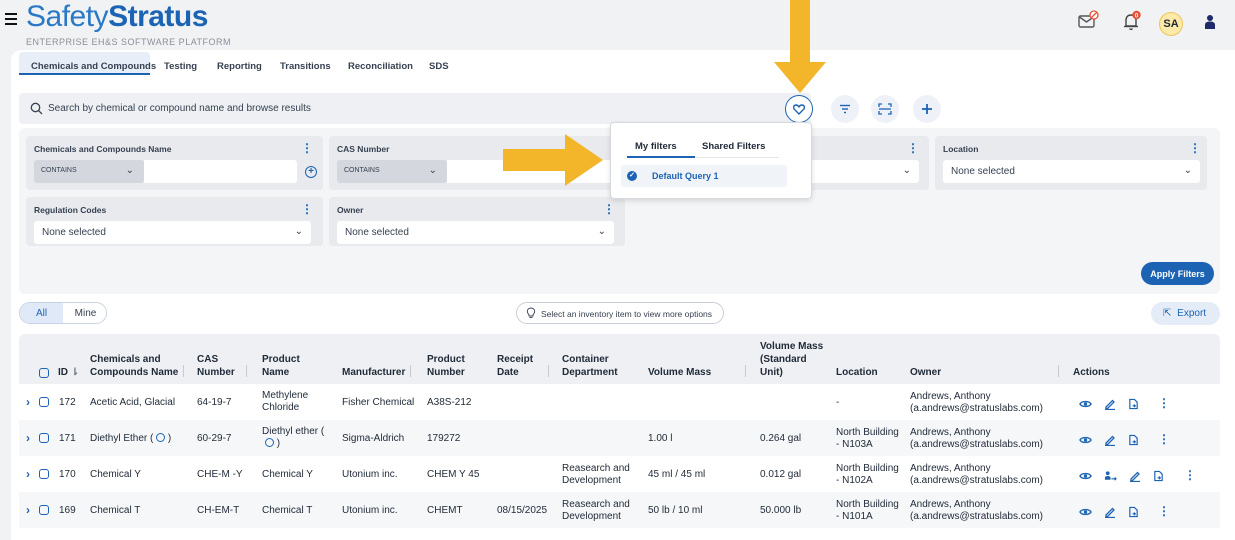 This screenshot has height=540, width=1235. Describe the element at coordinates (73, 372) in the screenshot. I see `sort-icon: ⇂` at that location.